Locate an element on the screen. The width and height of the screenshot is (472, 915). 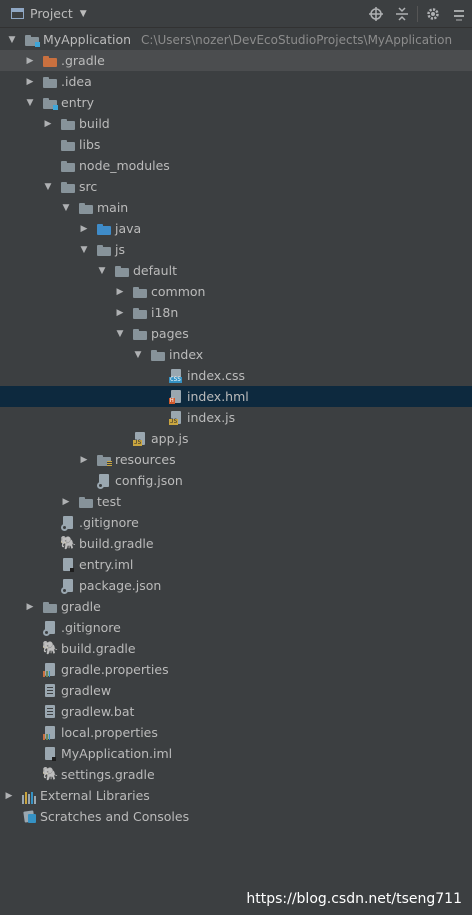
project-window-icon is located at coordinates (17, 13).